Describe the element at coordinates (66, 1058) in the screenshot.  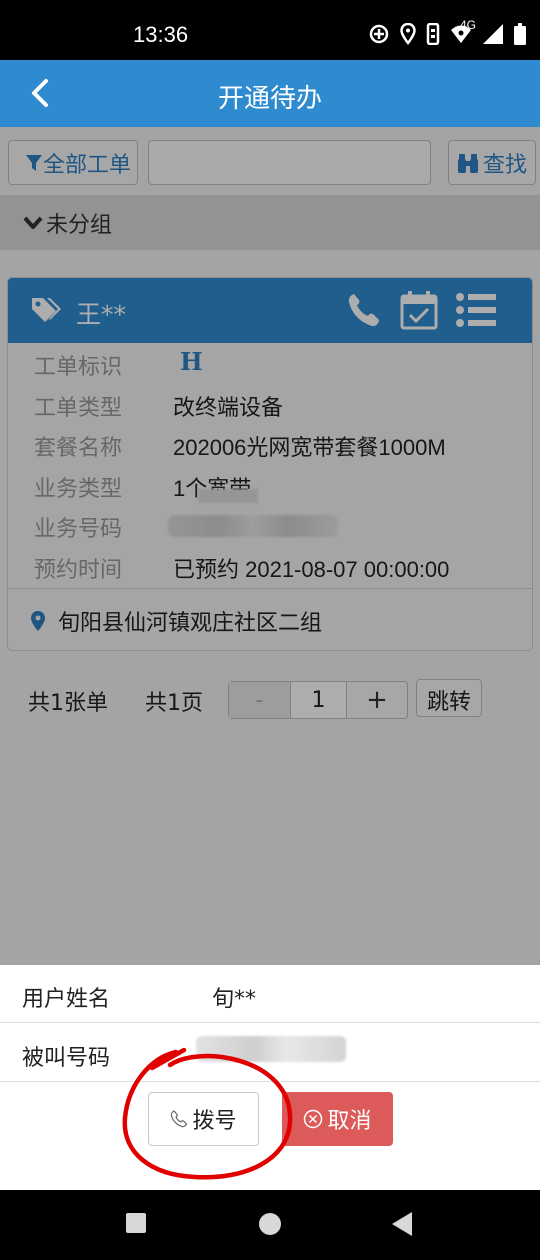
I see `dialog-label: 被叫号码` at that location.